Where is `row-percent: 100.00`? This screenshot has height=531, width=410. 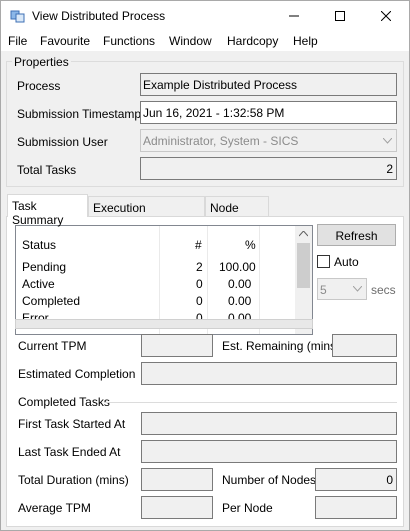
row-percent: 100.00 is located at coordinates (237, 267).